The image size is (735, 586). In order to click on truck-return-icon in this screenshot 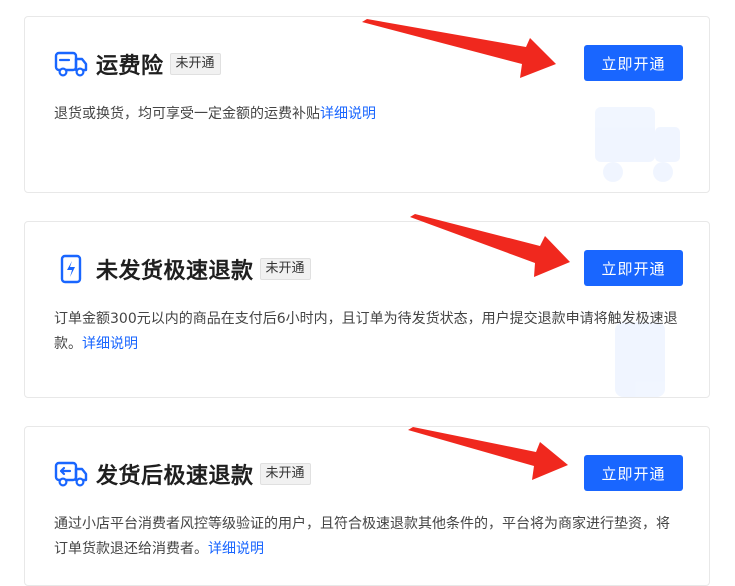, I will do `click(71, 474)`.